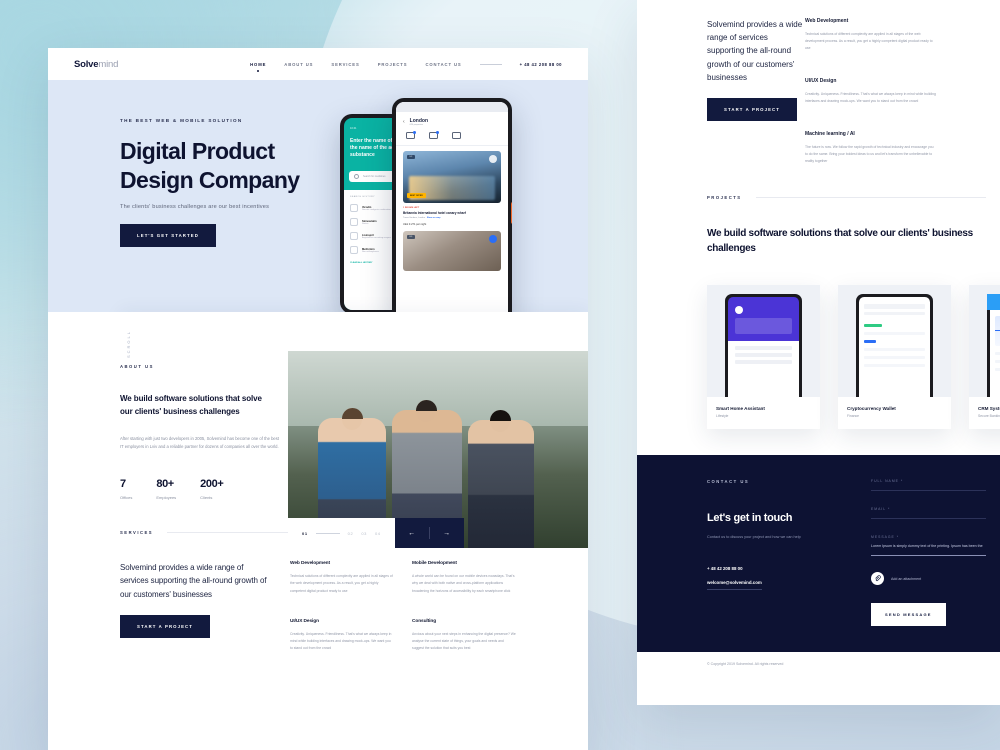 This screenshot has width=1000, height=750. What do you see at coordinates (997, 330) in the screenshot?
I see `project-chart-line` at bounding box center [997, 330].